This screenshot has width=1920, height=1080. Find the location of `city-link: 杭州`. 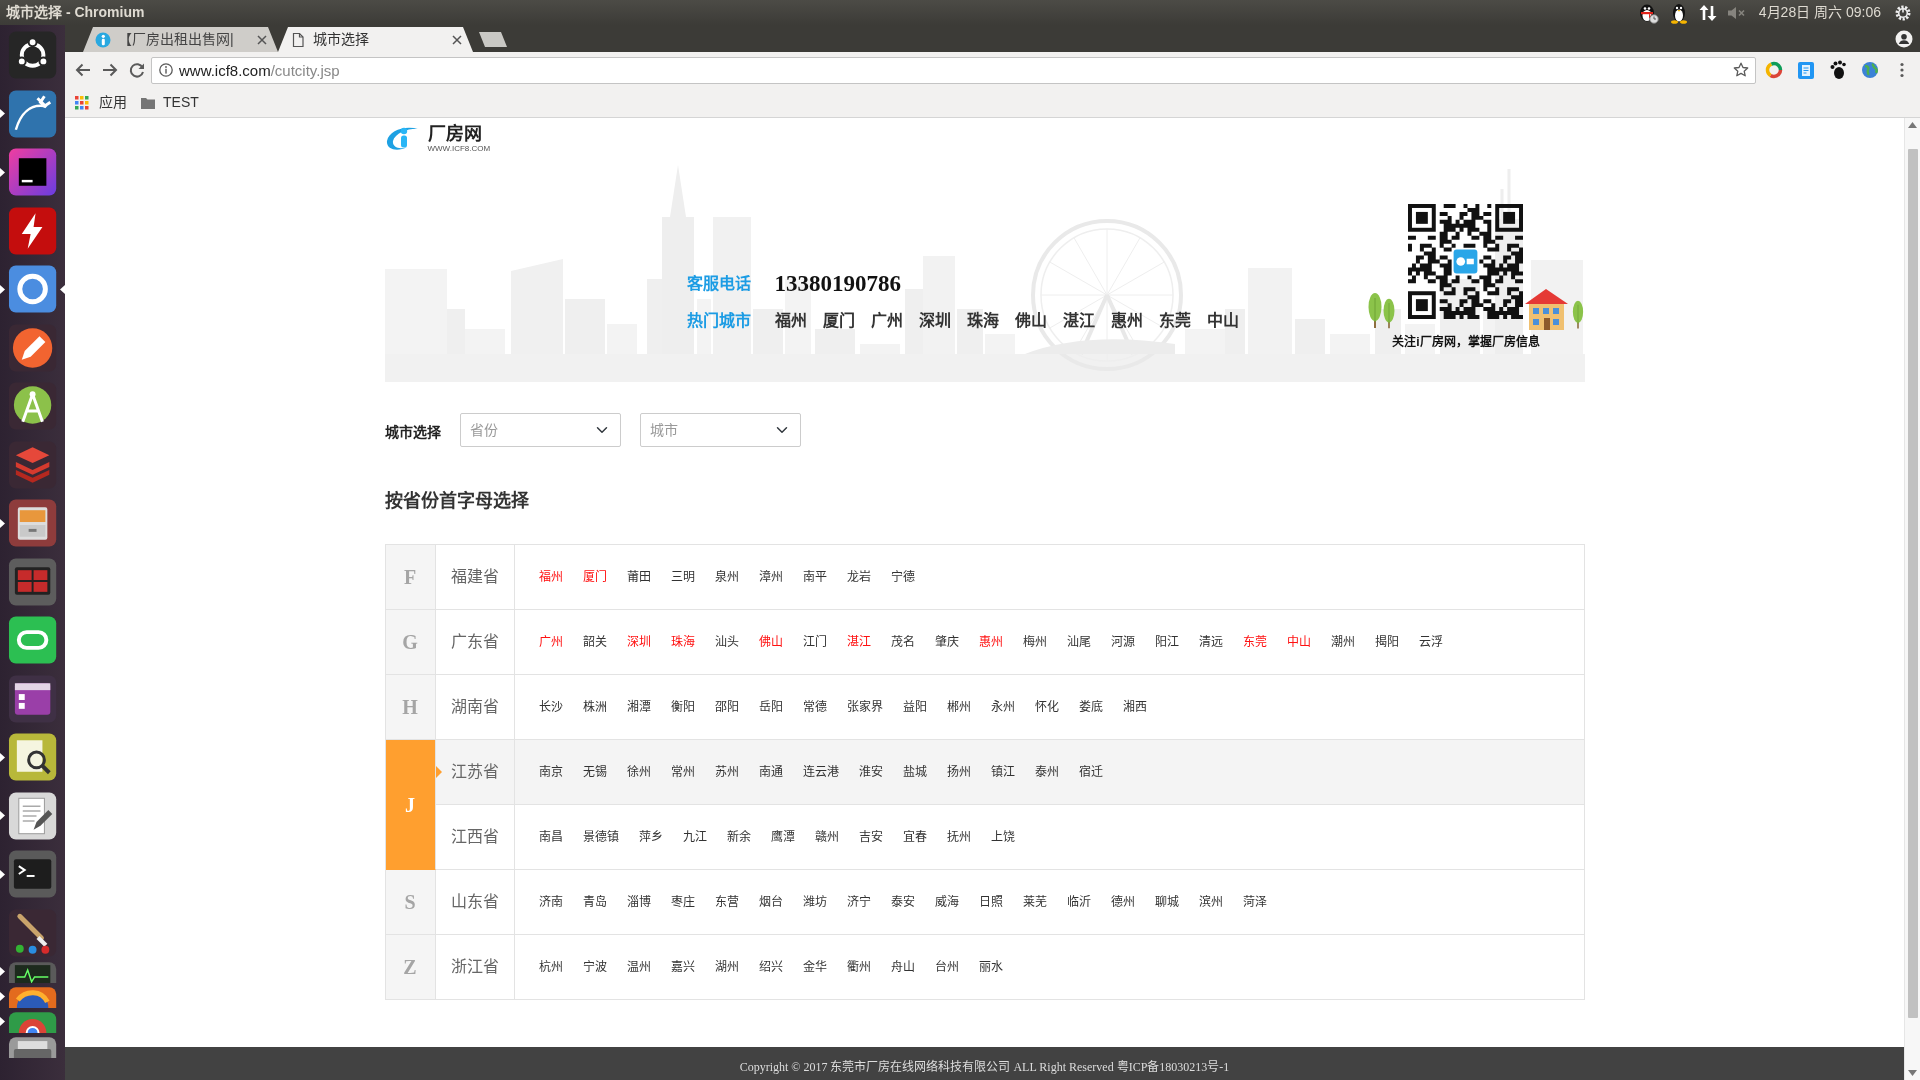

city-link: 杭州 is located at coordinates (550, 967).